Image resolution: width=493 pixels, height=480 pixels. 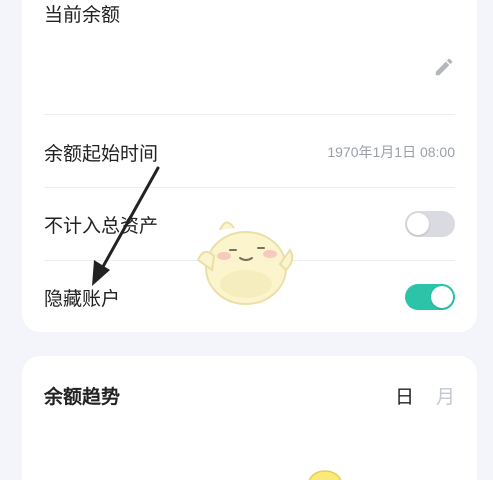 What do you see at coordinates (249, 114) in the screenshot?
I see `divider` at bounding box center [249, 114].